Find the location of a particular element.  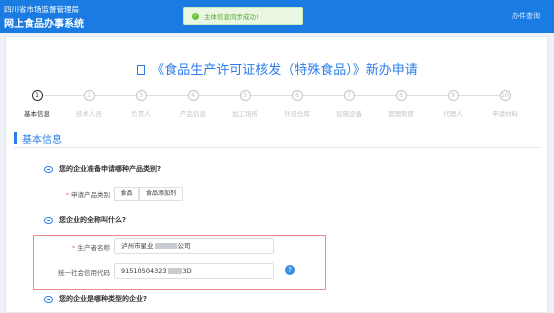

producer-name-label: * 生产者名称 is located at coordinates (91, 248).